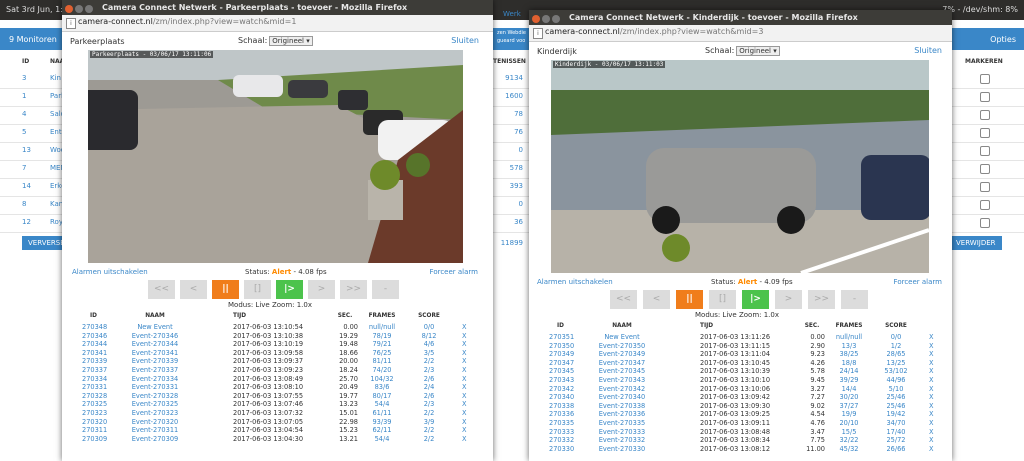  Describe the element at coordinates (755, 299) in the screenshot. I see `play-button: |>` at that location.